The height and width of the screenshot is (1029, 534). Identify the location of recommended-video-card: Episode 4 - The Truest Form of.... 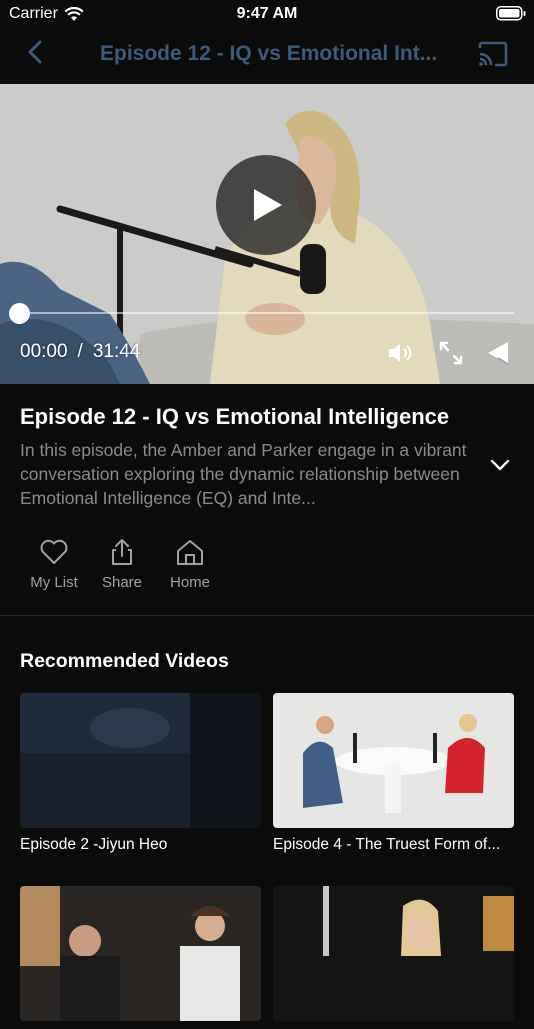
(393, 773).